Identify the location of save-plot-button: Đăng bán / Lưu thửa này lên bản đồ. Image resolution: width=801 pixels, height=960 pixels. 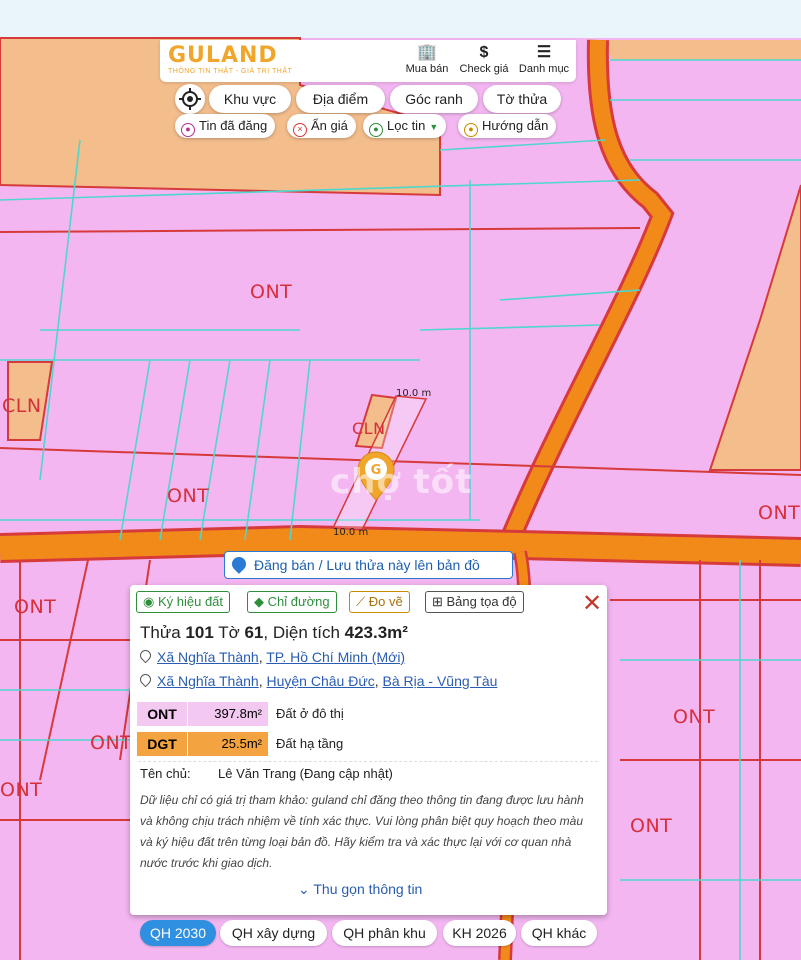
(368, 565).